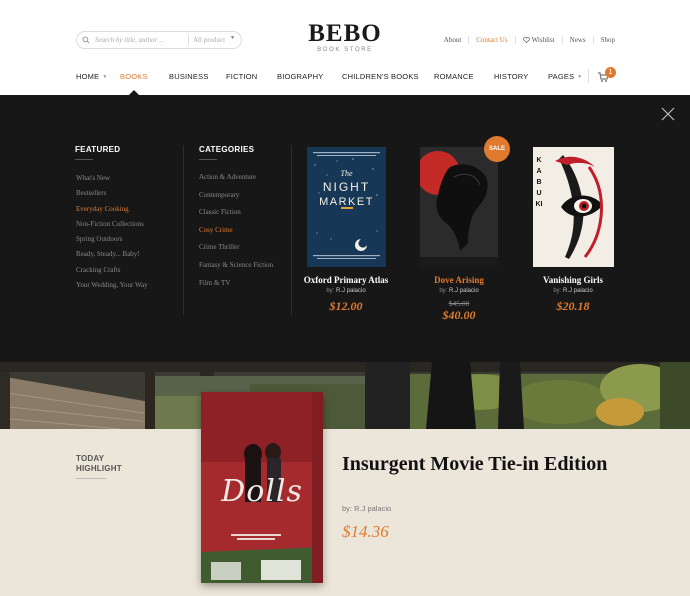 This screenshot has width=690, height=596. I want to click on link-shop: Shop, so click(603, 40).